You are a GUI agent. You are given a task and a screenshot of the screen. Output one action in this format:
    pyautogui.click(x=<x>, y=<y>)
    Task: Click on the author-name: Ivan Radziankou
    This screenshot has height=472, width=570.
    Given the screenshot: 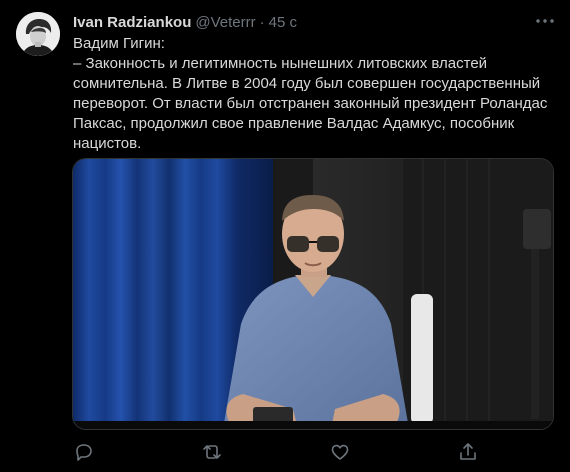 What is the action you would take?
    pyautogui.click(x=132, y=22)
    